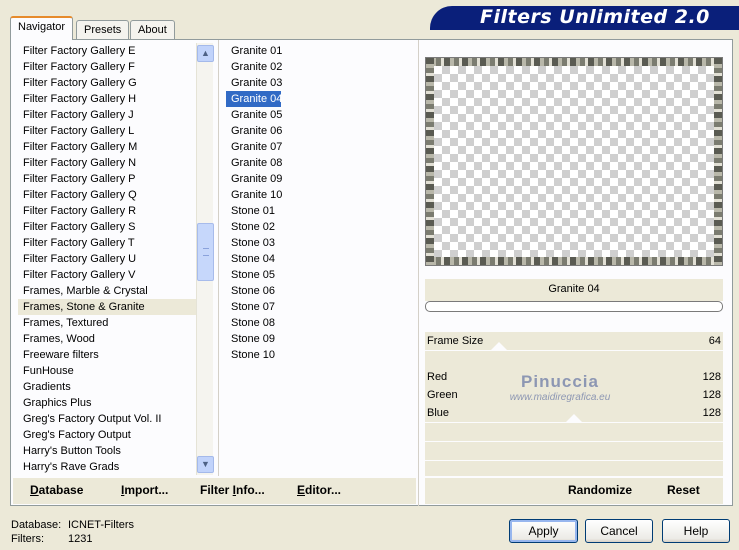  What do you see at coordinates (584, 17) in the screenshot?
I see `app-banner: Filters Unlimited 2.0` at bounding box center [584, 17].